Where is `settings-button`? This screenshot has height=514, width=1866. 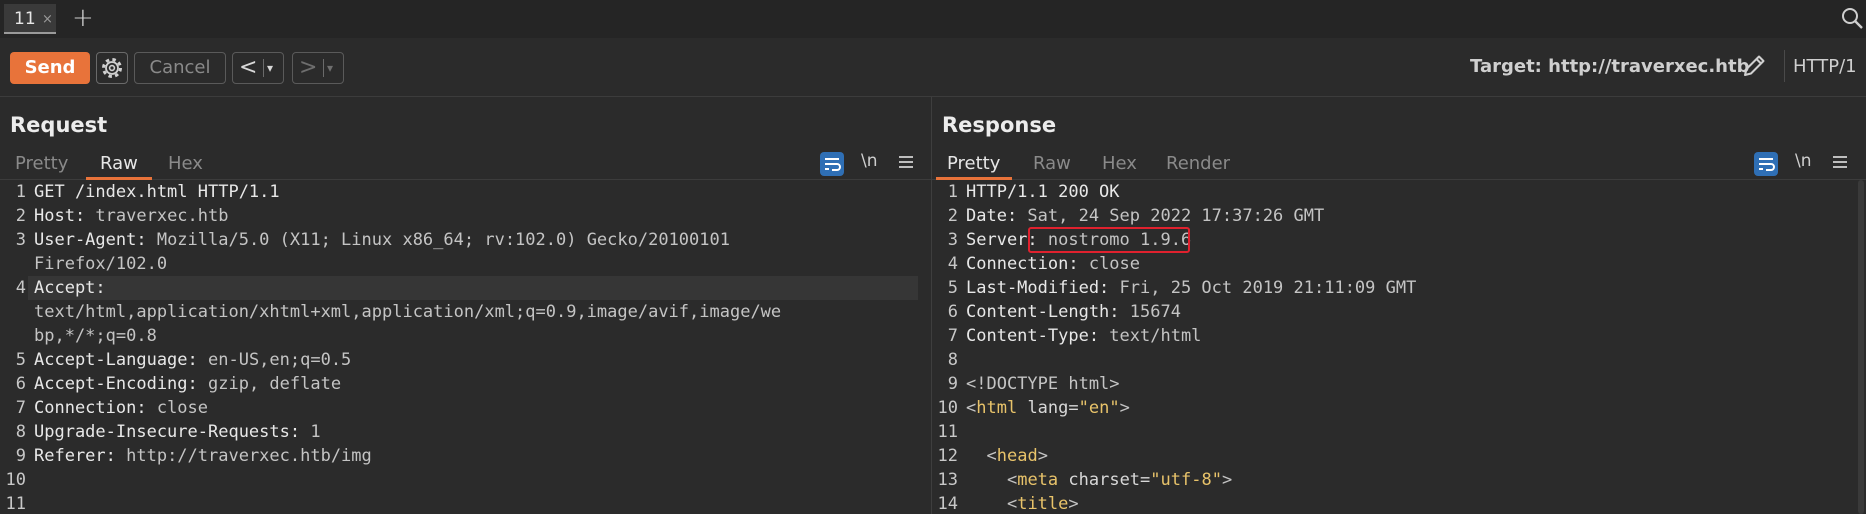
settings-button is located at coordinates (112, 68).